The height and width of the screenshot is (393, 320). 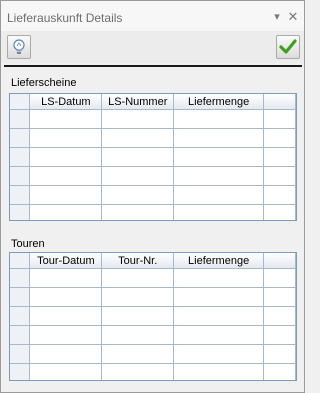 I want to click on lieferscheine-header-row: LS-Datum LS-Nummer Liefermenge, so click(x=153, y=102).